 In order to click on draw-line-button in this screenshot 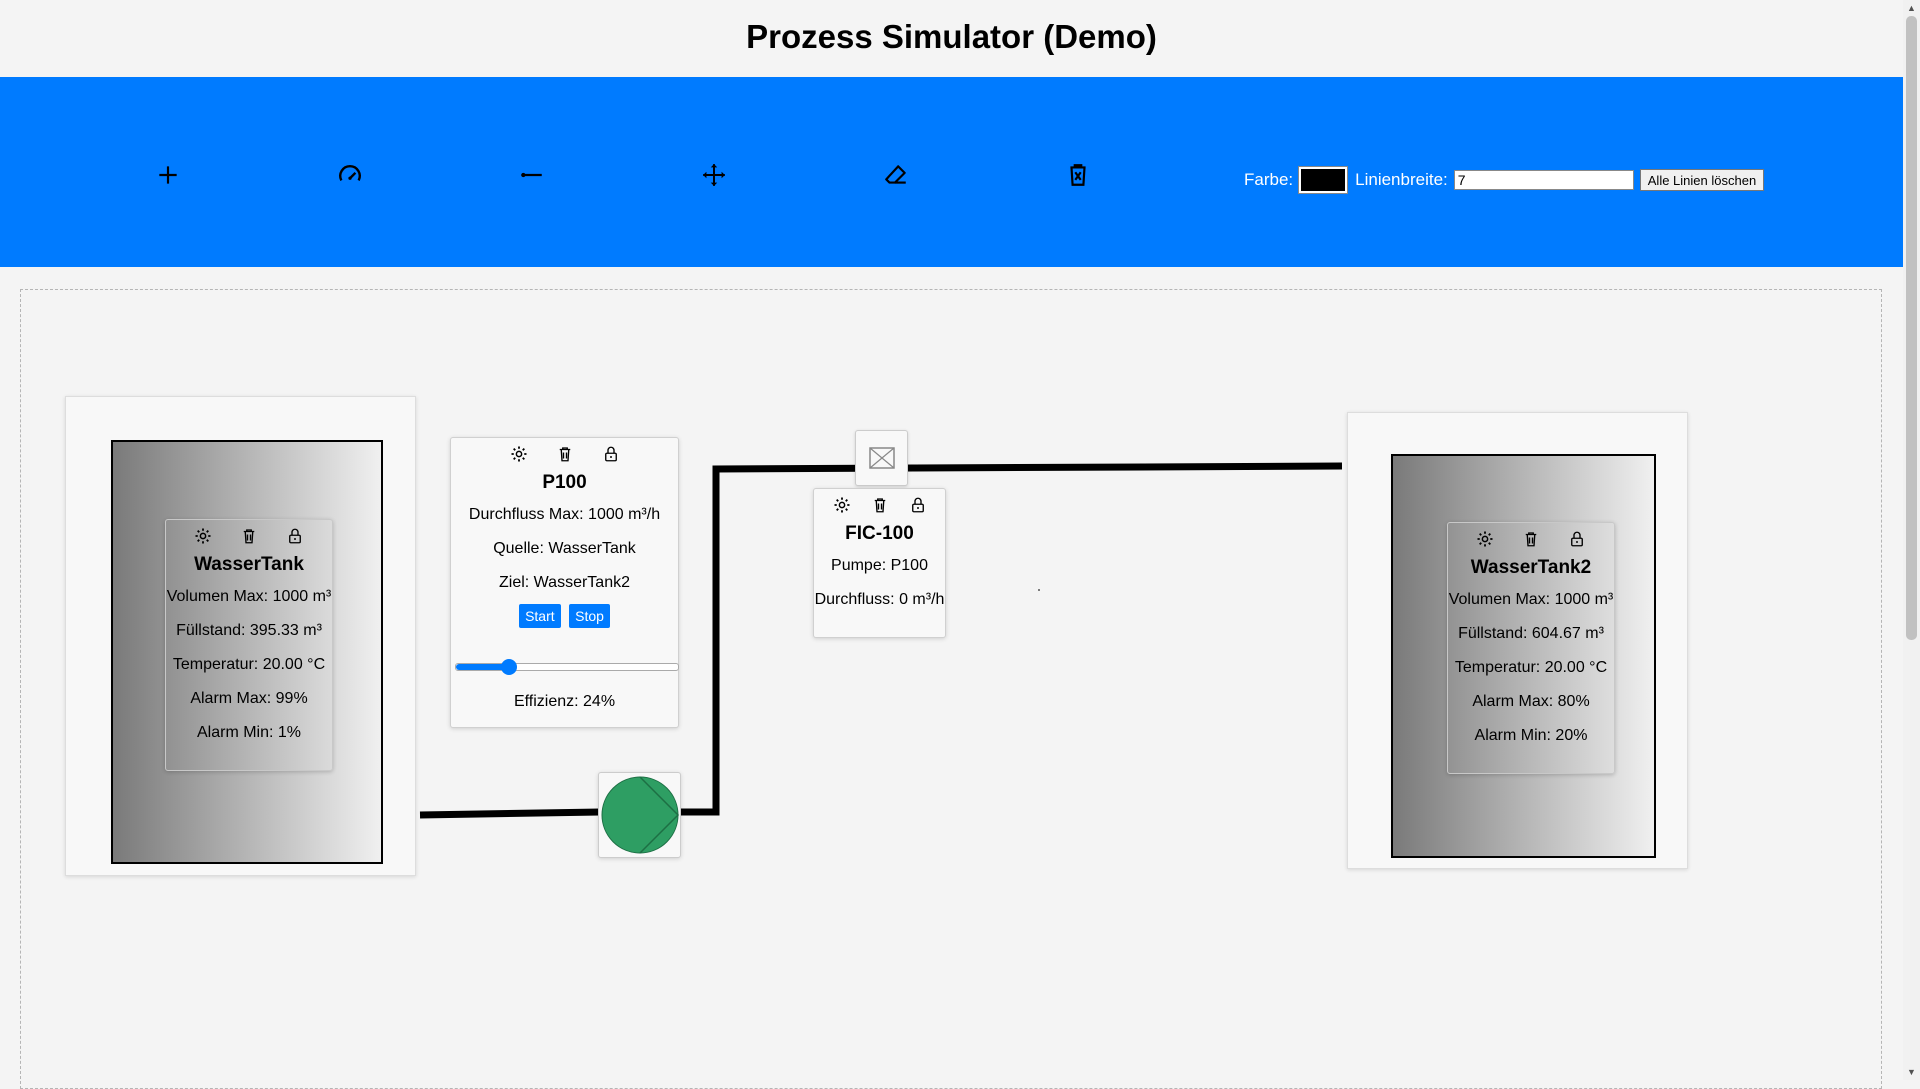, I will do `click(532, 175)`.